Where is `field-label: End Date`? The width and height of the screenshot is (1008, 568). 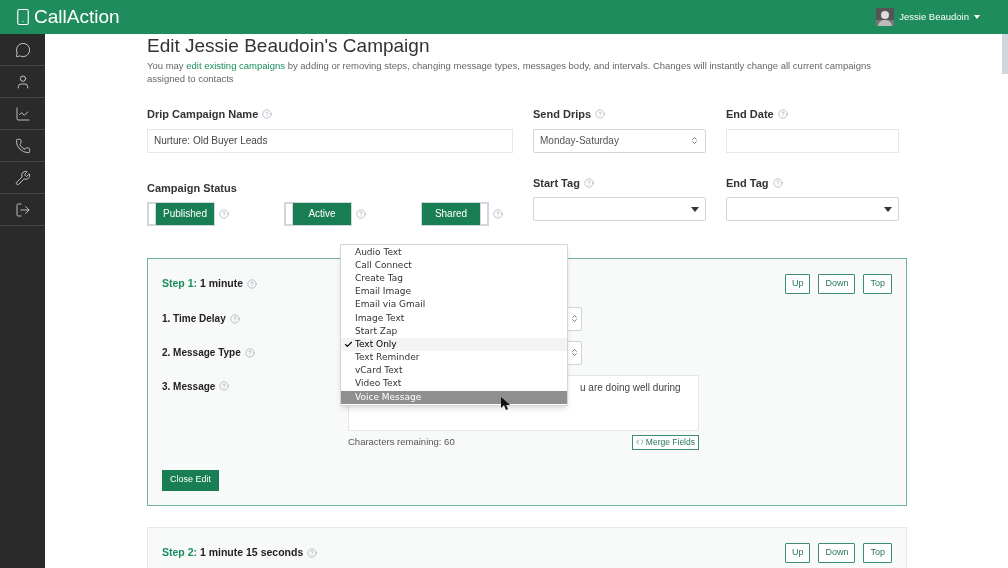
field-label: End Date is located at coordinates (750, 114).